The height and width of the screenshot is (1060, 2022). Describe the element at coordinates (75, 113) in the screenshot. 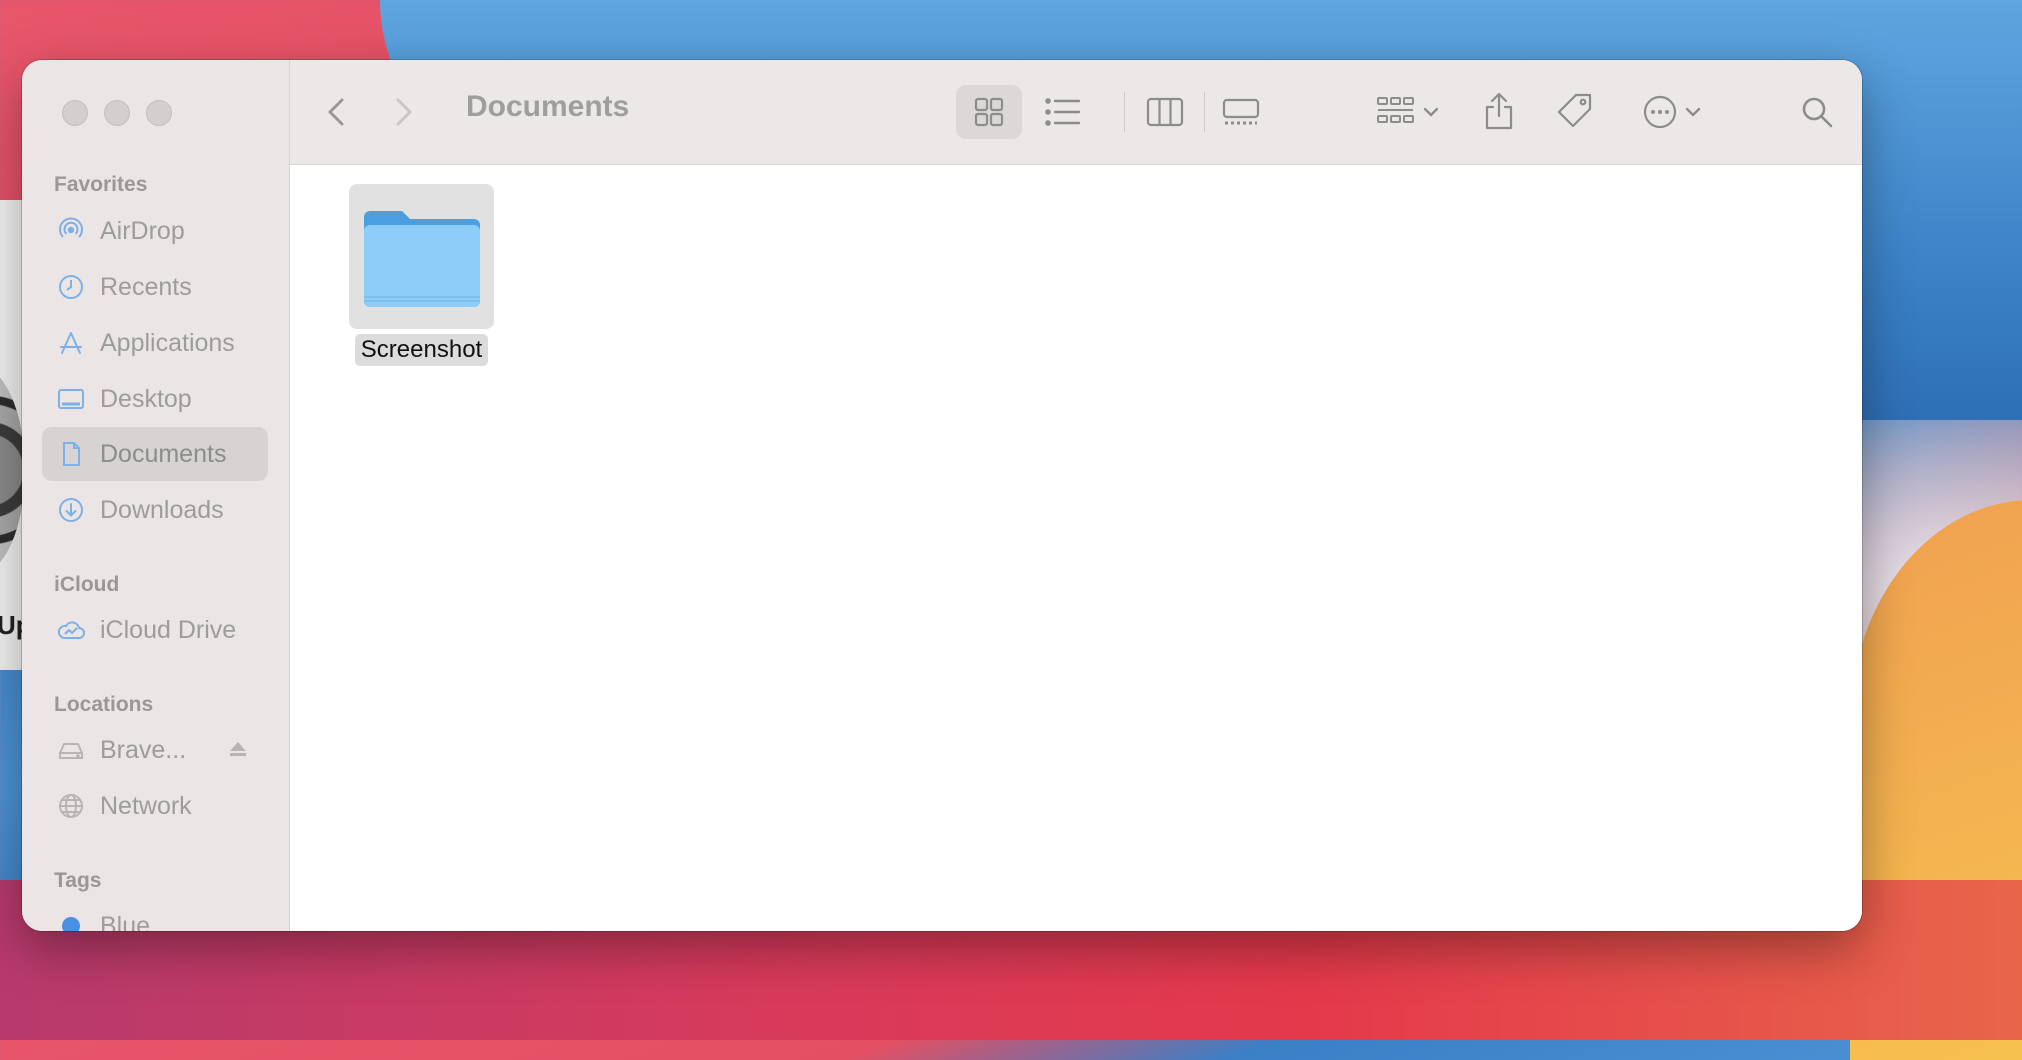

I see `close-button` at that location.